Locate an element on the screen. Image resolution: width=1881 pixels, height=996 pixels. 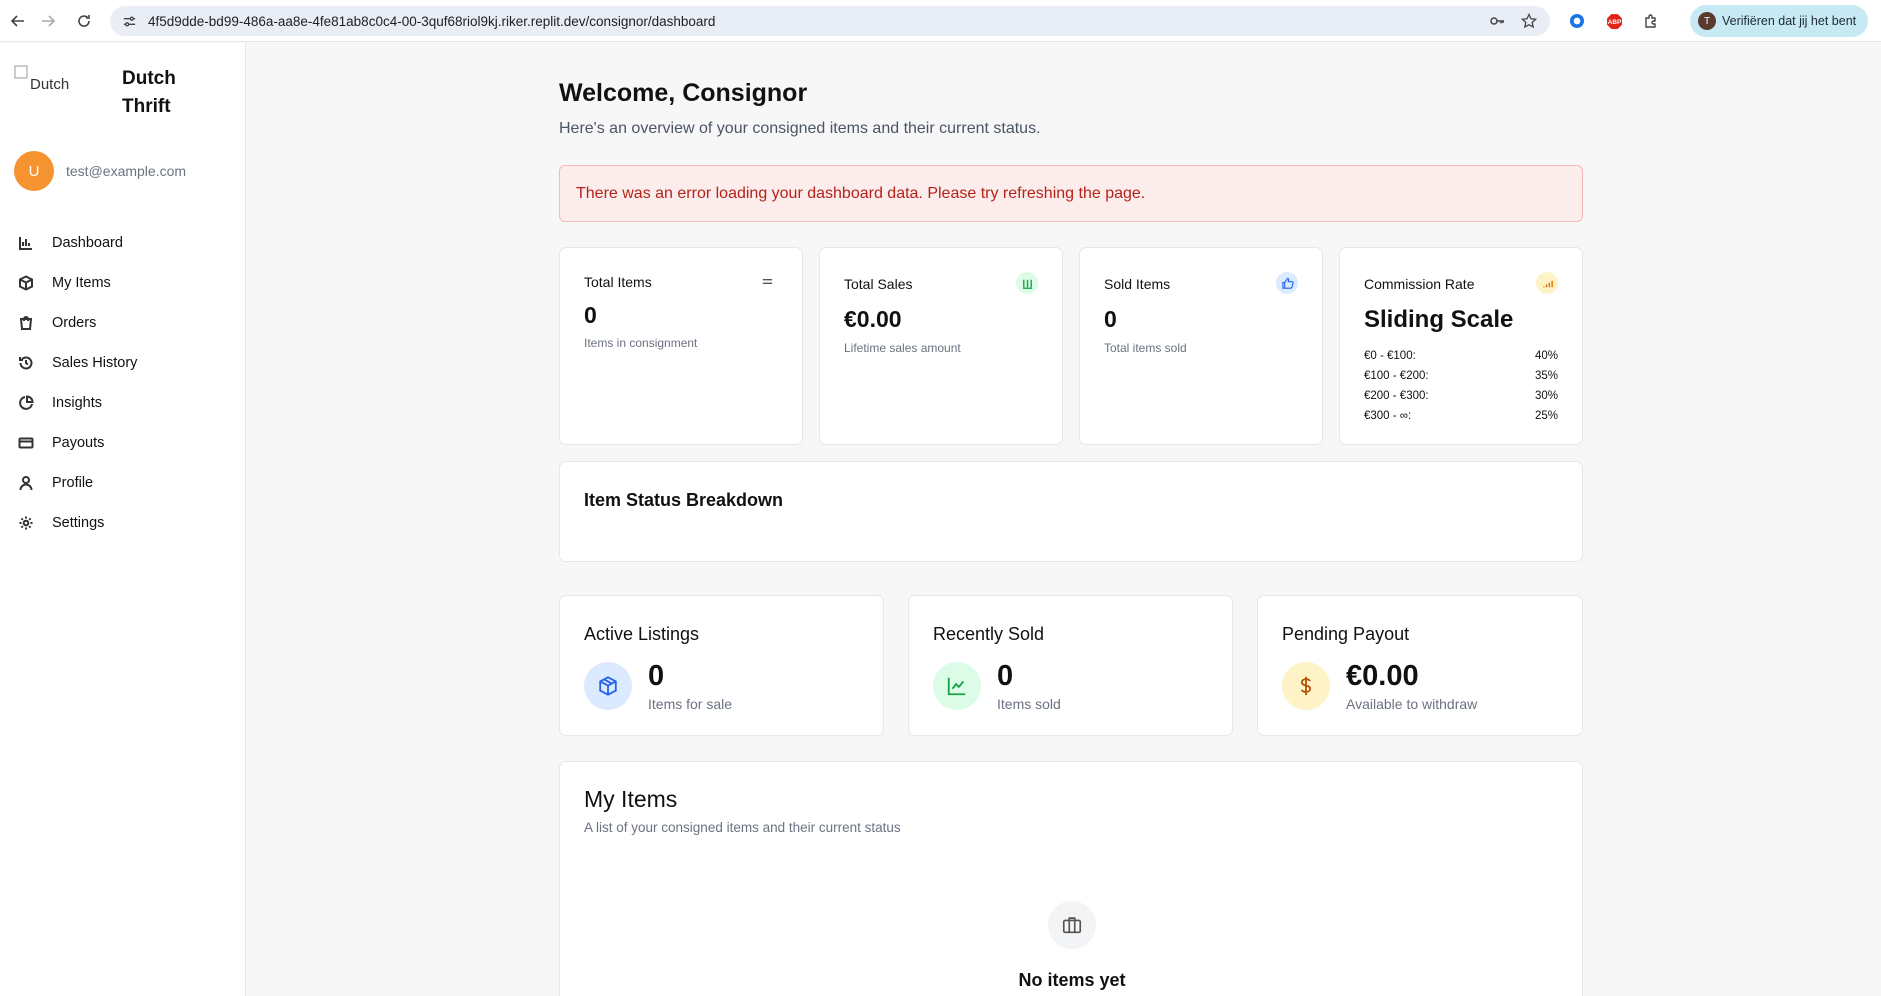
summary-title: Active Listings is located at coordinates (642, 634).